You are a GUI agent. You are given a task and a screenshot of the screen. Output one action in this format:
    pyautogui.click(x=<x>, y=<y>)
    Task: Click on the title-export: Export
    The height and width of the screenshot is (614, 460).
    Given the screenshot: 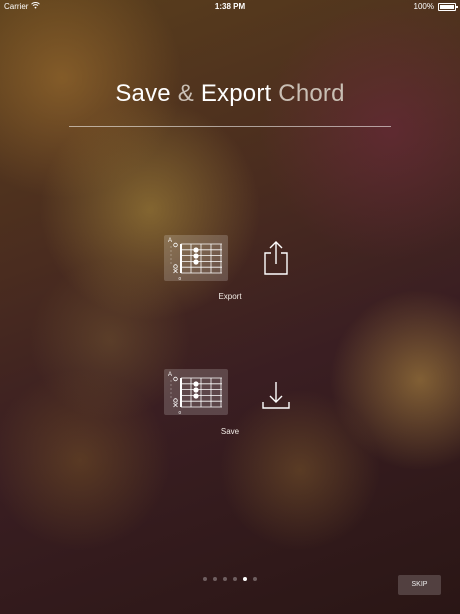 What is the action you would take?
    pyautogui.click(x=236, y=93)
    